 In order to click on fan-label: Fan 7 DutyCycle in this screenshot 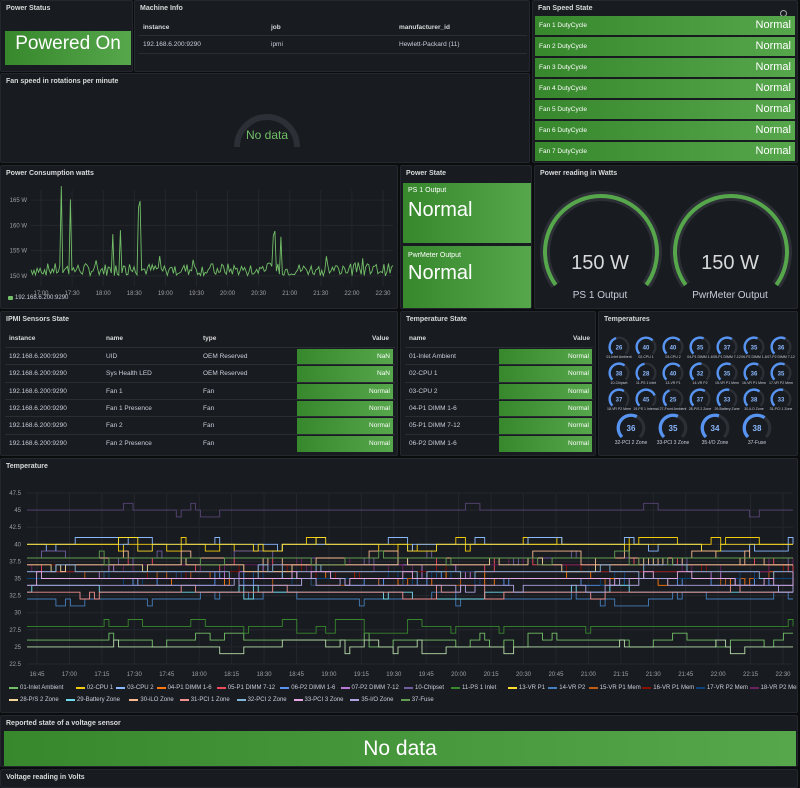, I will do `click(563, 151)`.